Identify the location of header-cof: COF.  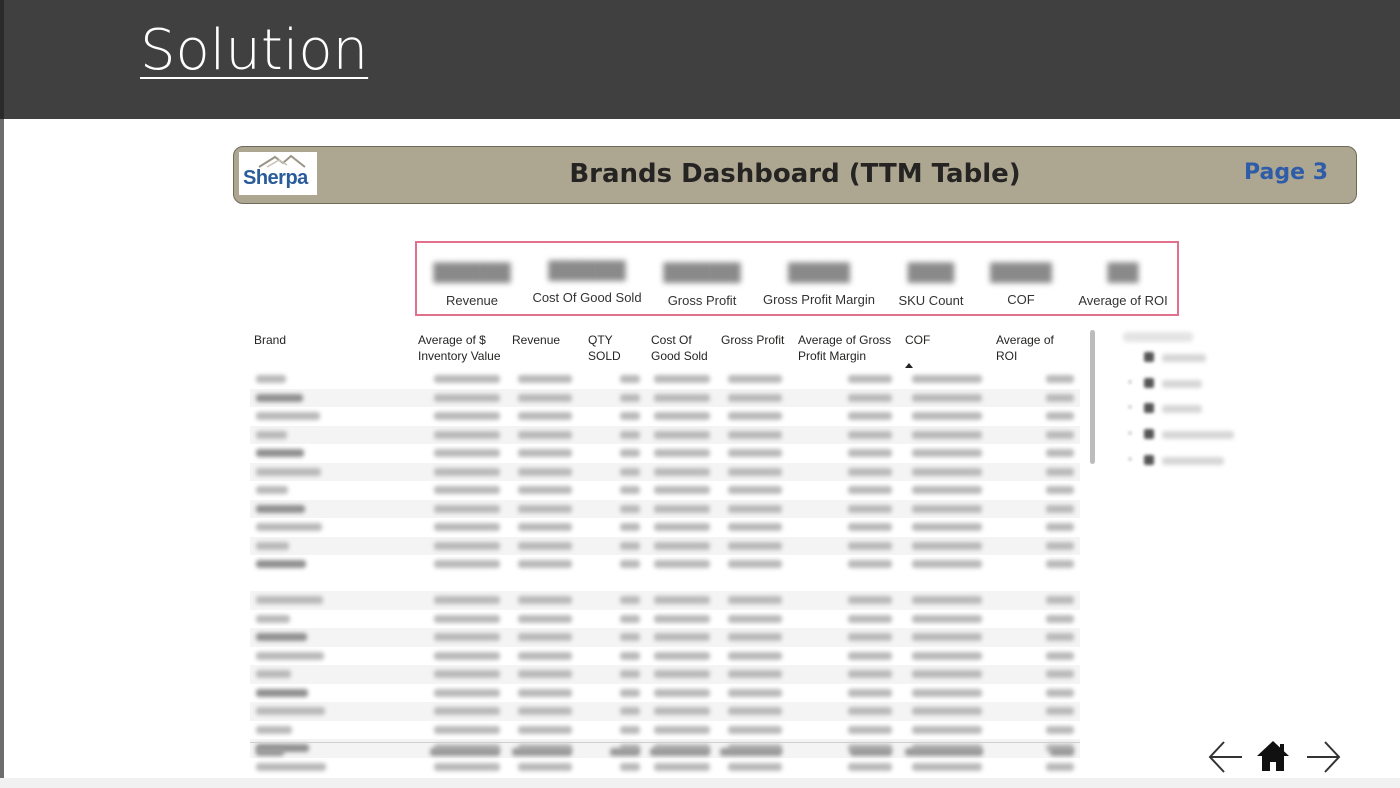
(930, 340).